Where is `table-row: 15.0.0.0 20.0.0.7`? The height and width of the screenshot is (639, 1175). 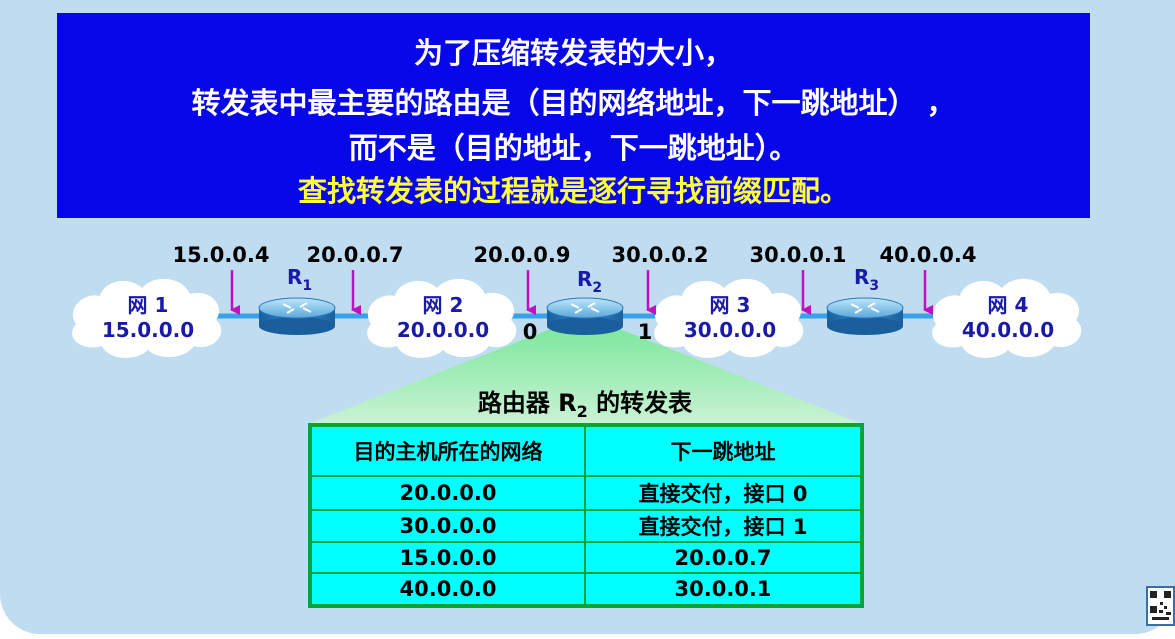 table-row: 15.0.0.0 20.0.0.7 is located at coordinates (586, 557).